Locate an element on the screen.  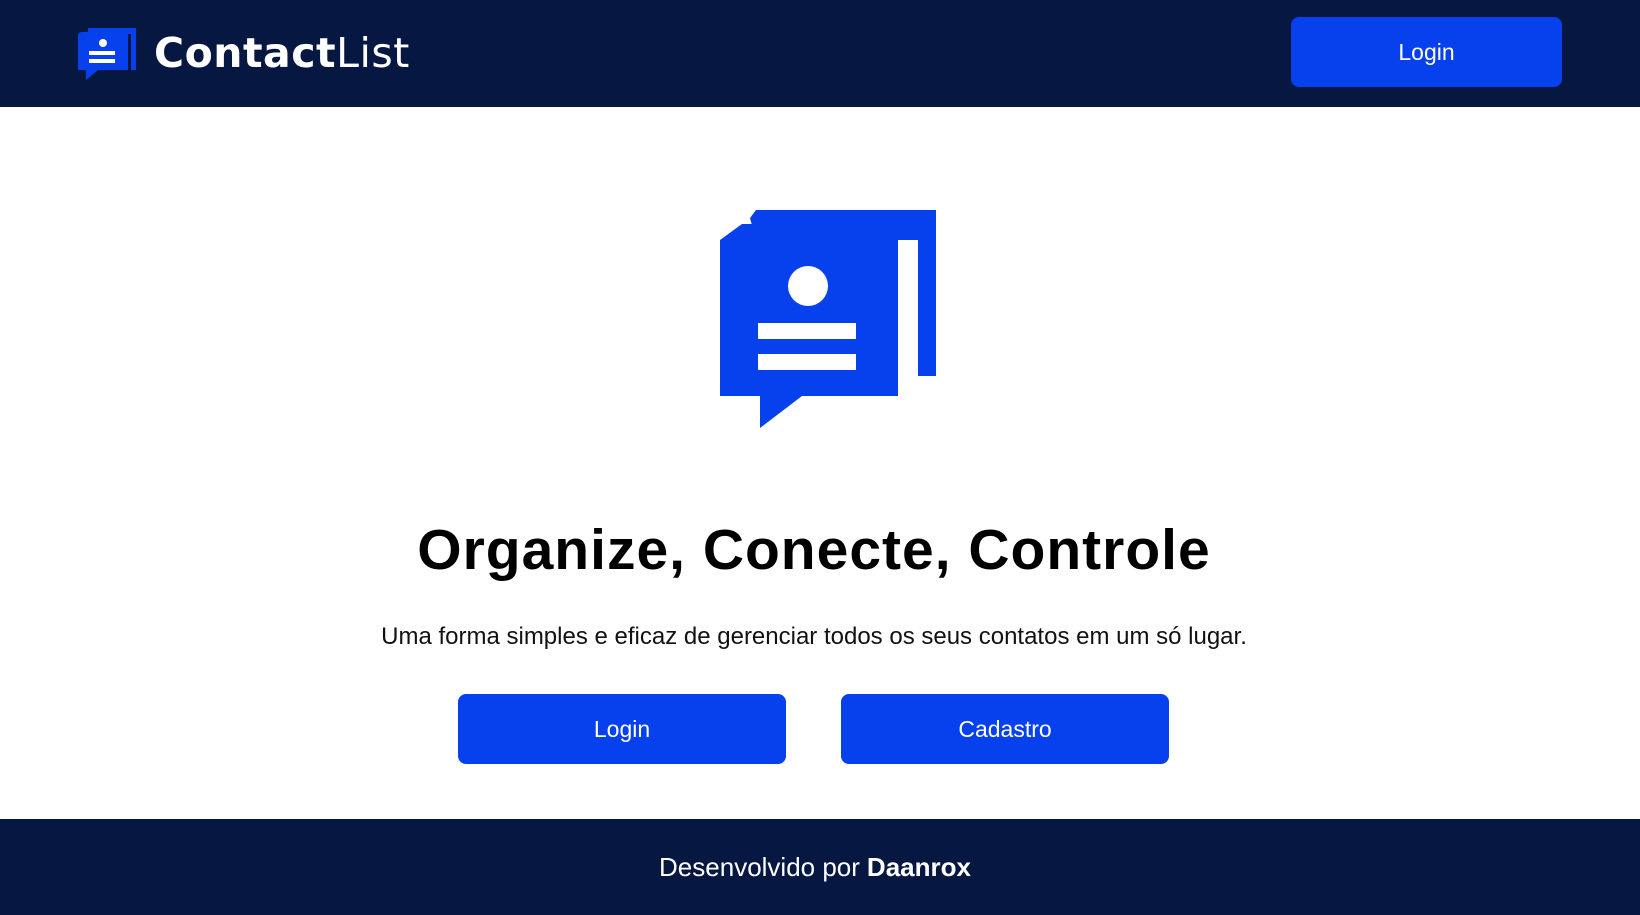
top-navbar: ContactList Login is located at coordinates (820, 53).